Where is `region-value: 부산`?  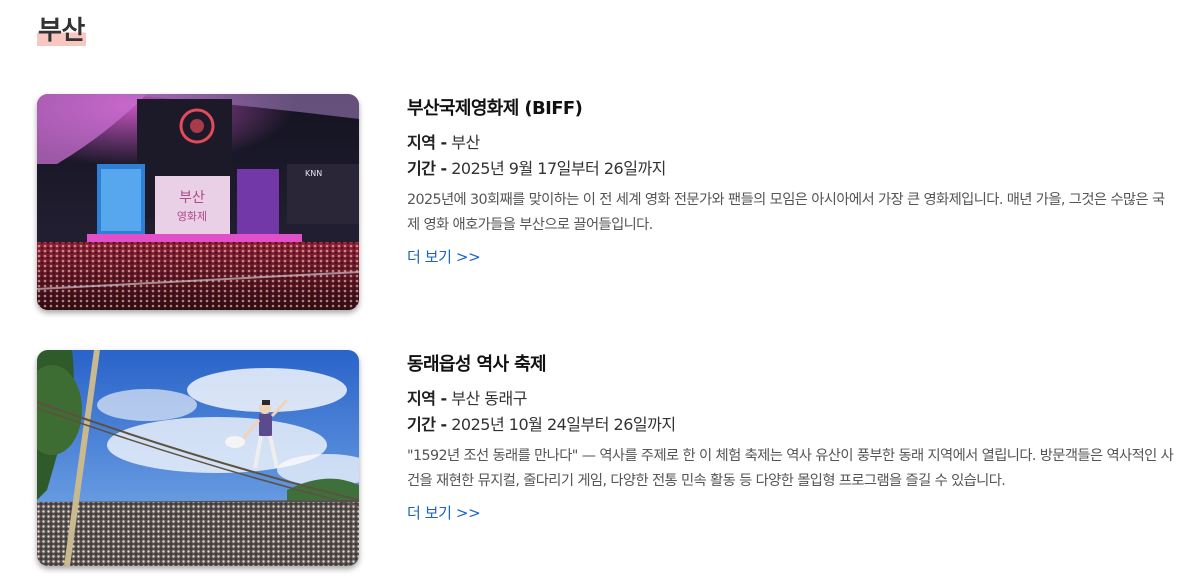 region-value: 부산 is located at coordinates (465, 142).